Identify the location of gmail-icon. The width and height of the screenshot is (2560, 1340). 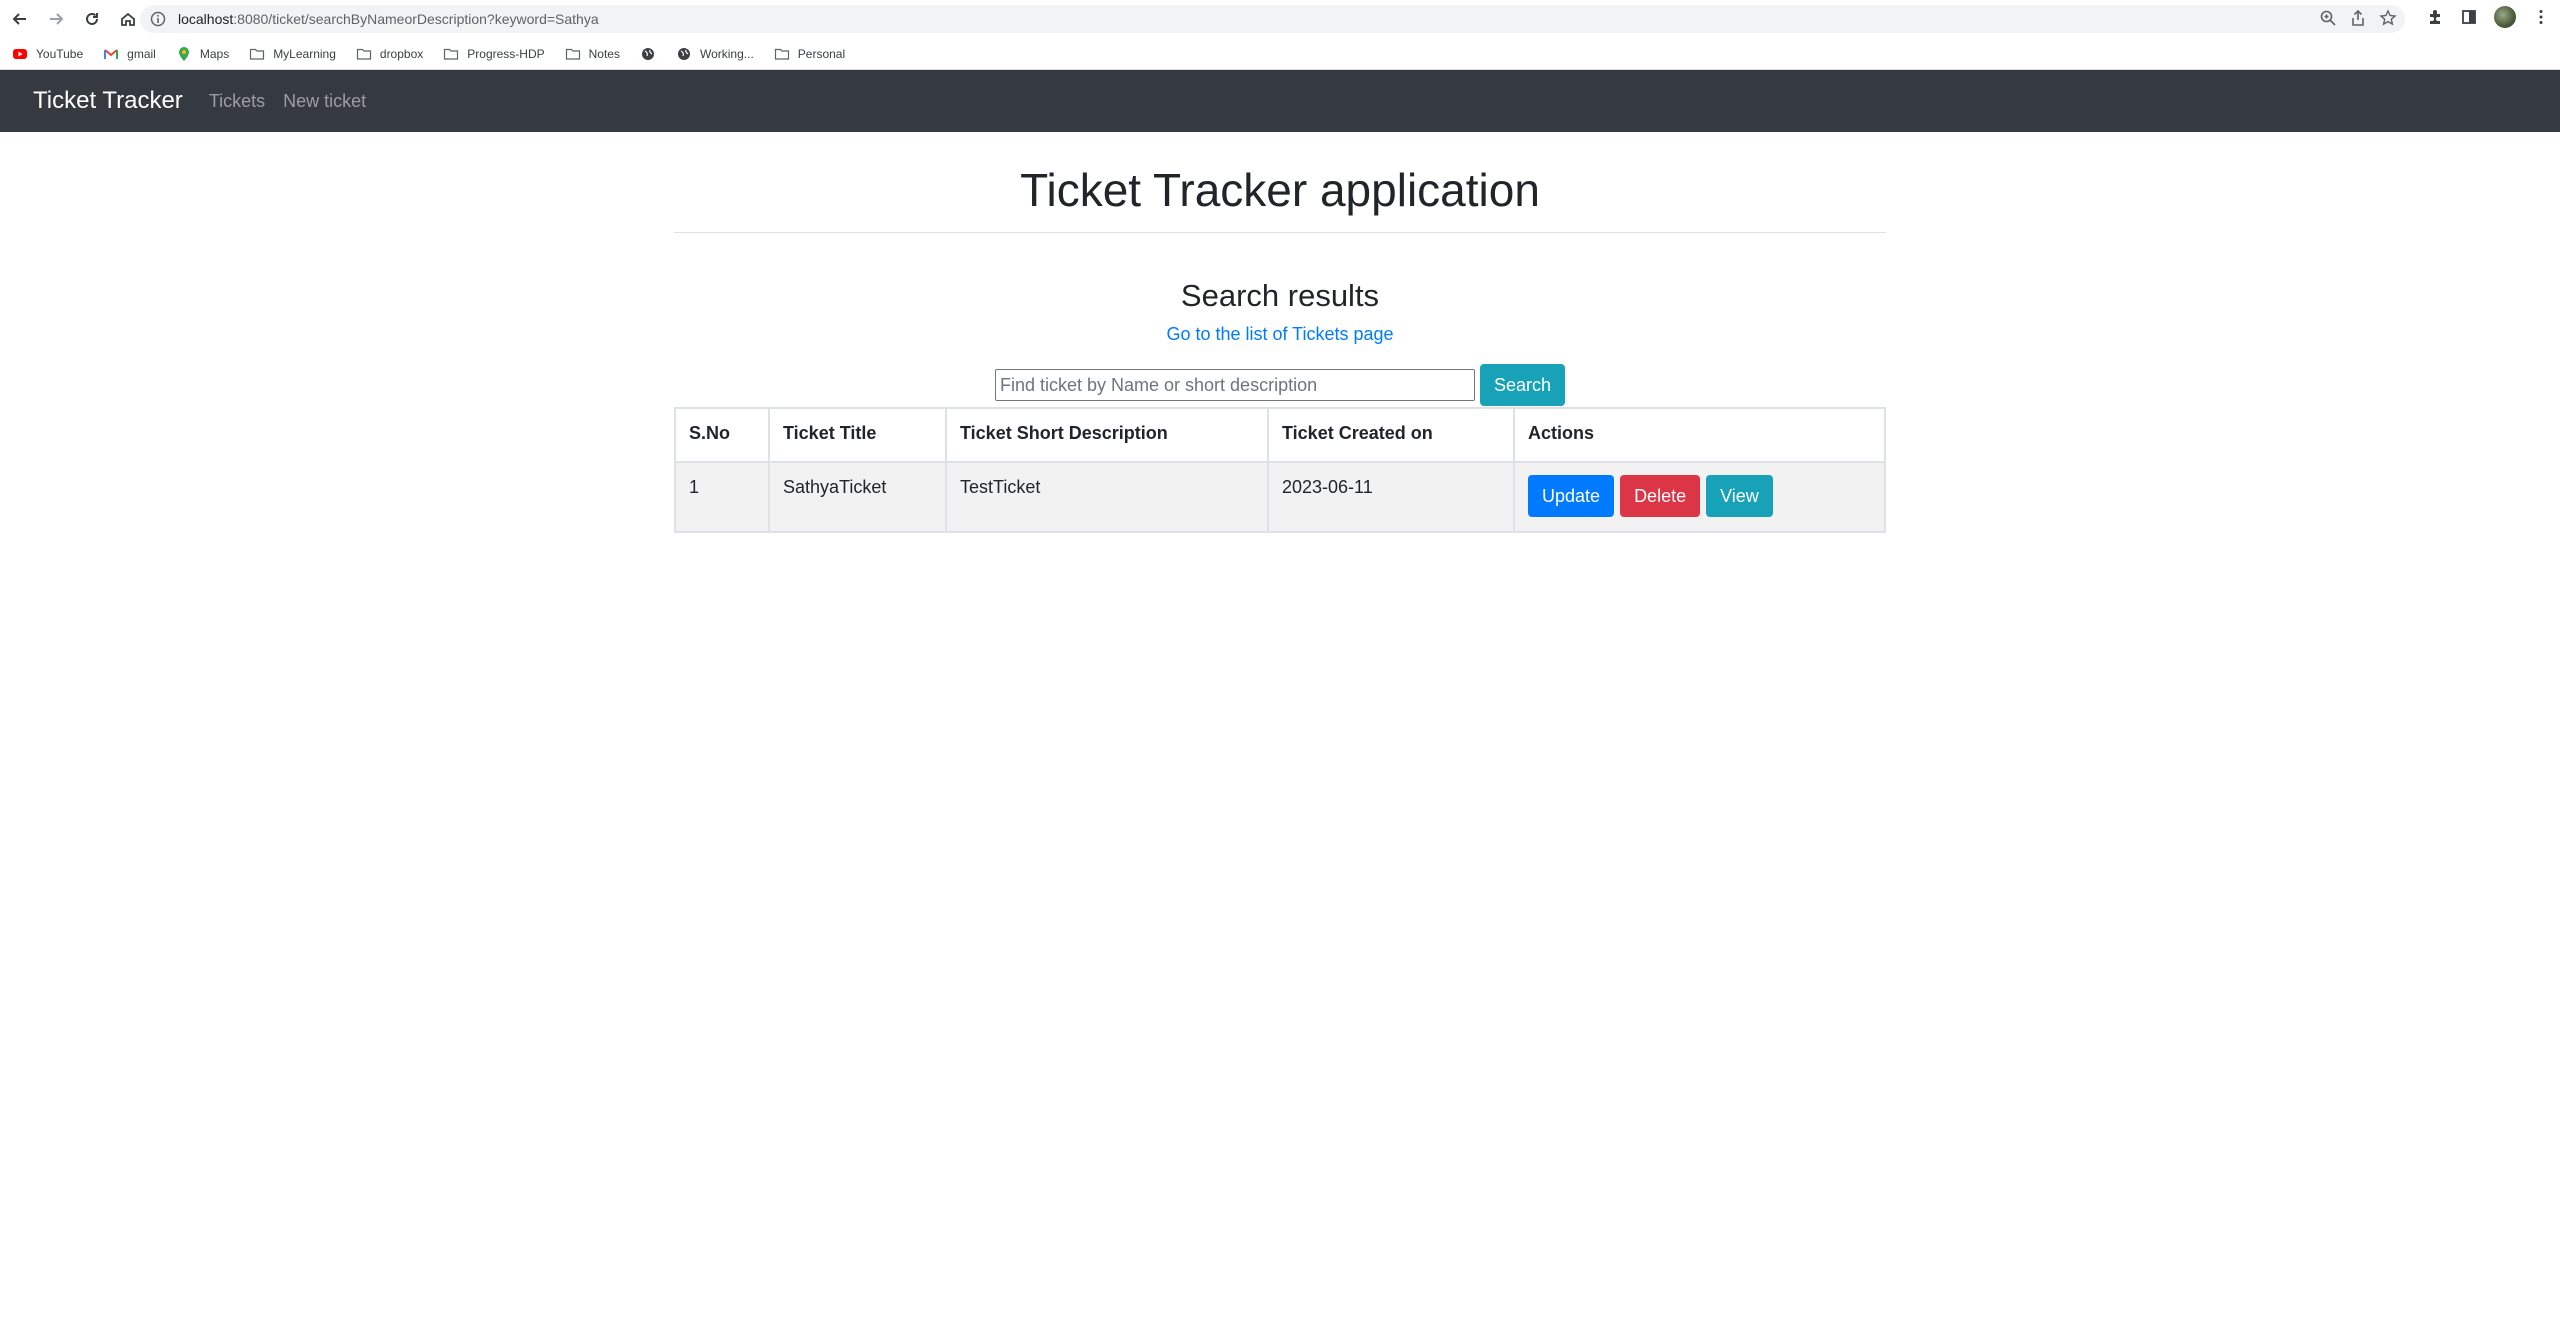
(111, 53).